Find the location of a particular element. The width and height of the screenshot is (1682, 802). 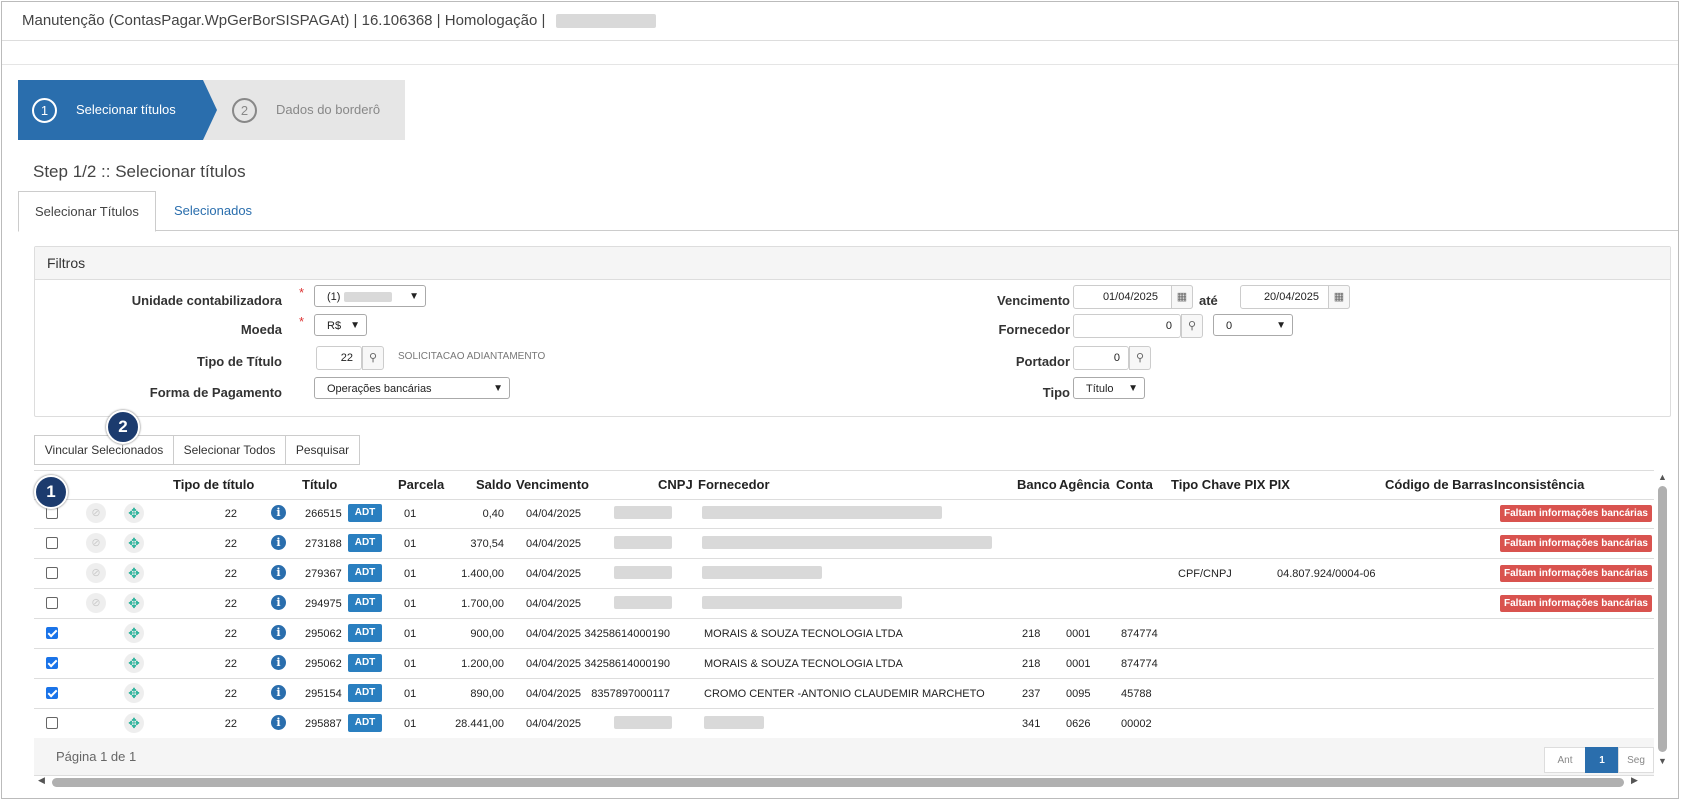

col-codigo-barras: Código de Barras is located at coordinates (1439, 484).